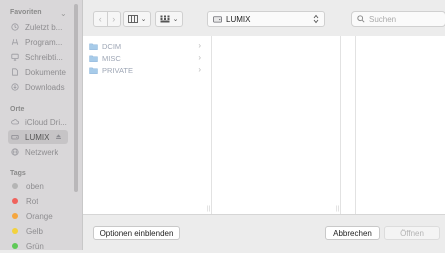 The height and width of the screenshot is (253, 445). What do you see at coordinates (76, 98) in the screenshot?
I see `sidebar-scrollbar` at bounding box center [76, 98].